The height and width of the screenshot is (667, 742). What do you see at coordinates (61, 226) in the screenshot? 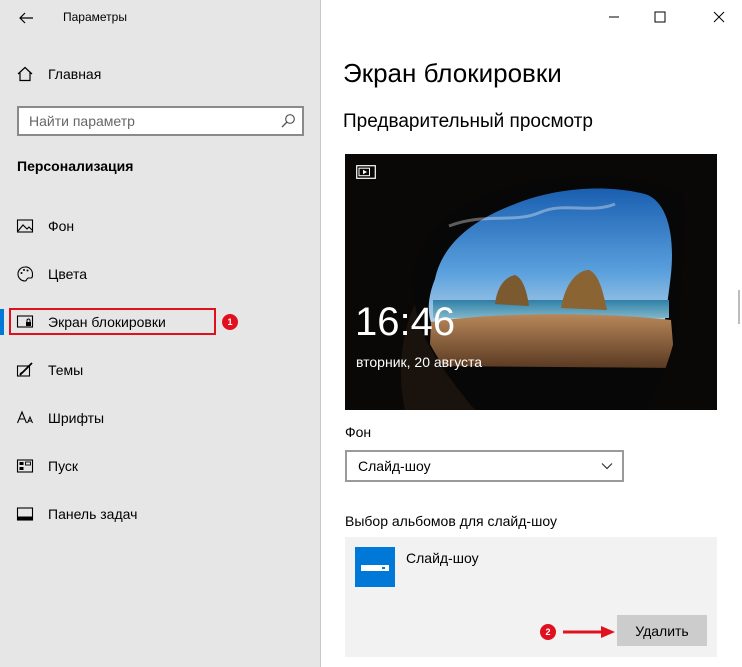
I see `sidebar-item-label: Фон` at bounding box center [61, 226].